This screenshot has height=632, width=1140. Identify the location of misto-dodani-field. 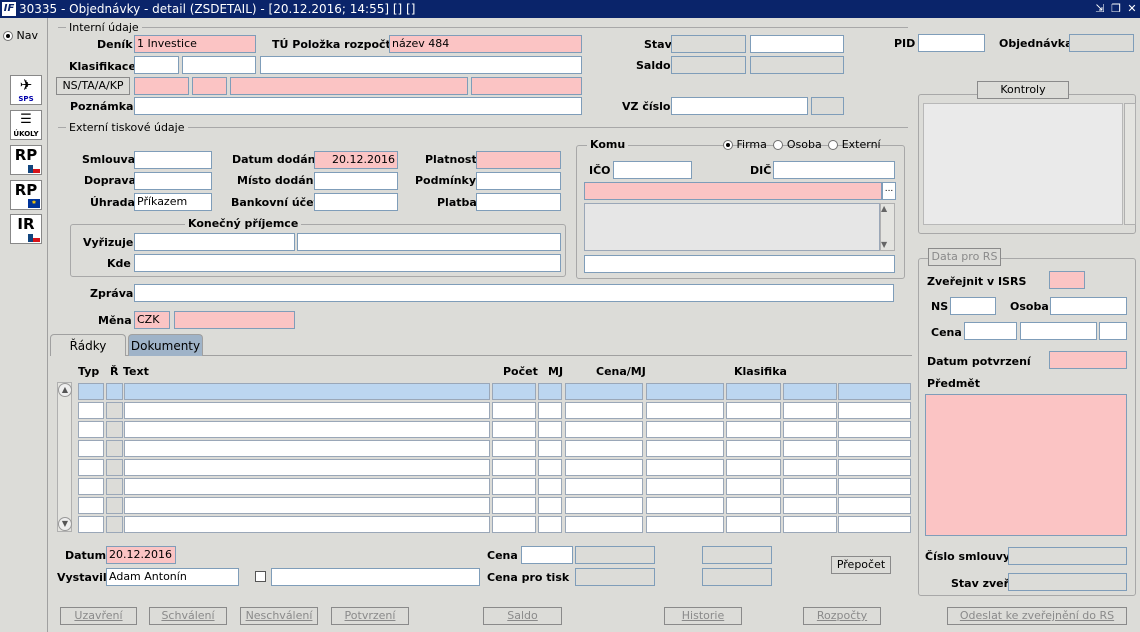
(356, 181).